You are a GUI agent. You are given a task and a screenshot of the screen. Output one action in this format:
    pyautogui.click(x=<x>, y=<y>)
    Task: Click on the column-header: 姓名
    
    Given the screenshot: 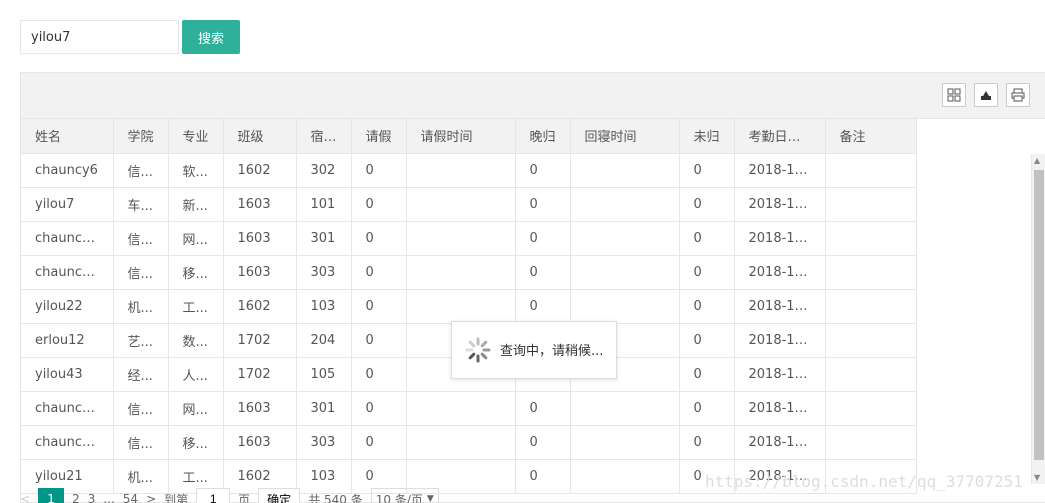 What is the action you would take?
    pyautogui.click(x=67, y=136)
    